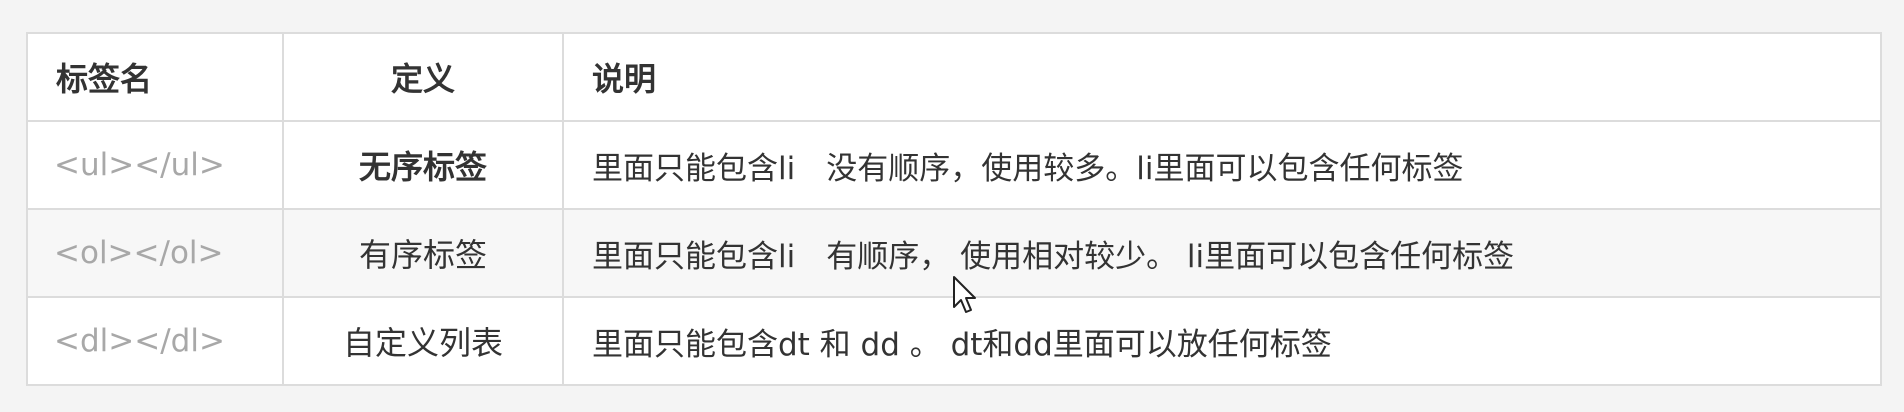 The image size is (1904, 412). I want to click on definition-cell: 有序标签, so click(423, 253).